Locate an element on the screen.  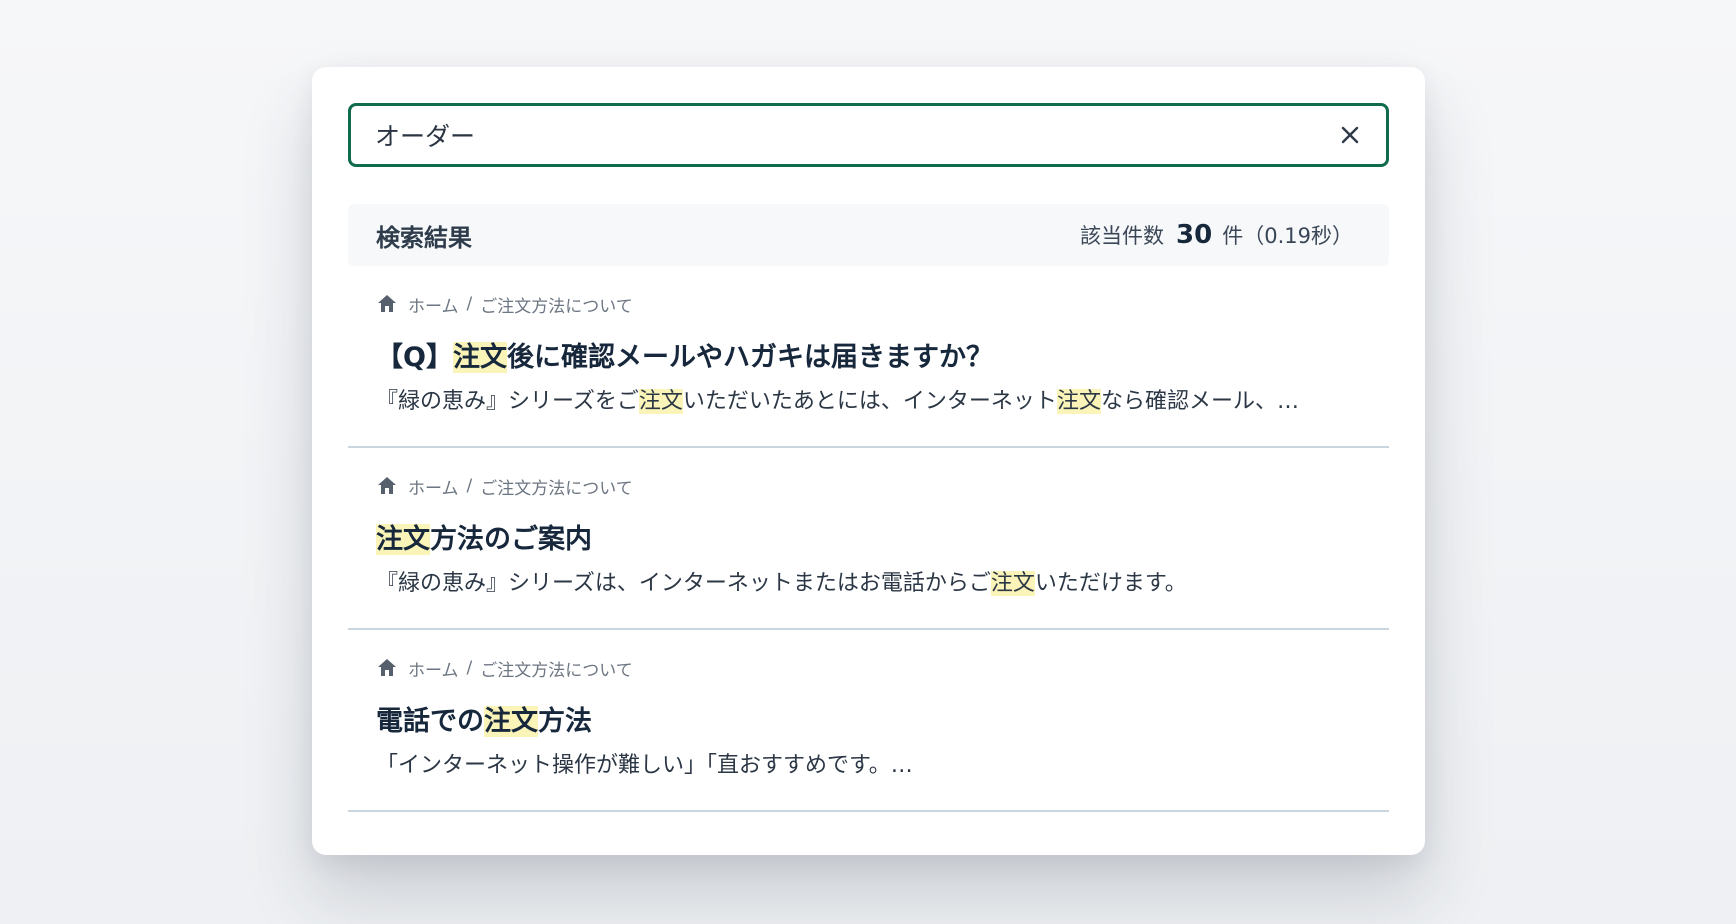
results-count-suffix: 件（0.19秒） is located at coordinates (1287, 236).